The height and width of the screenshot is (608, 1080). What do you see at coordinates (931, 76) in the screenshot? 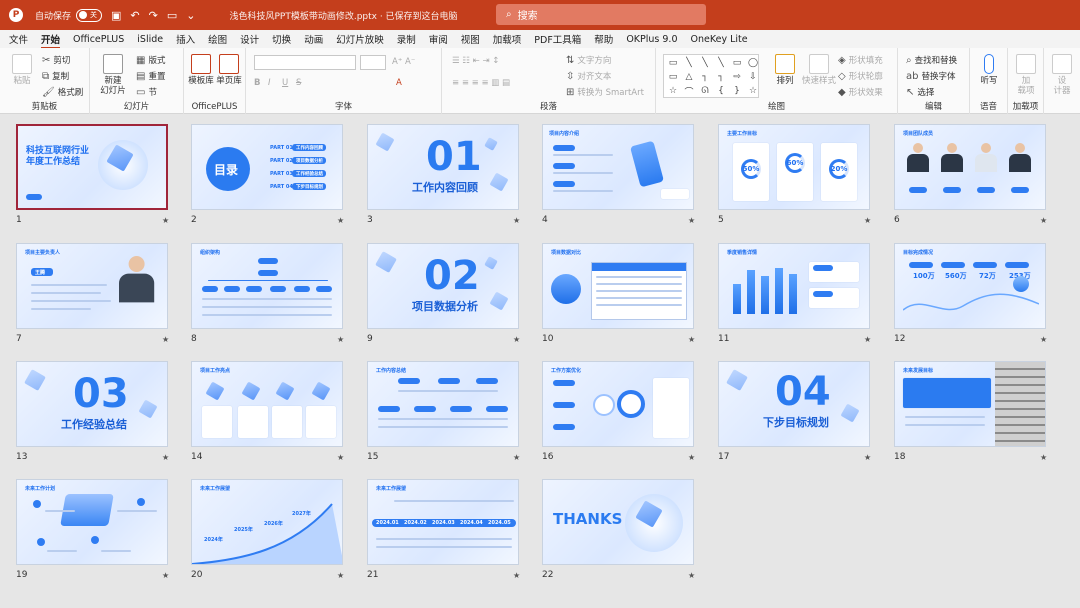
I see `replace-font-button: ab 替换字体` at bounding box center [931, 76].